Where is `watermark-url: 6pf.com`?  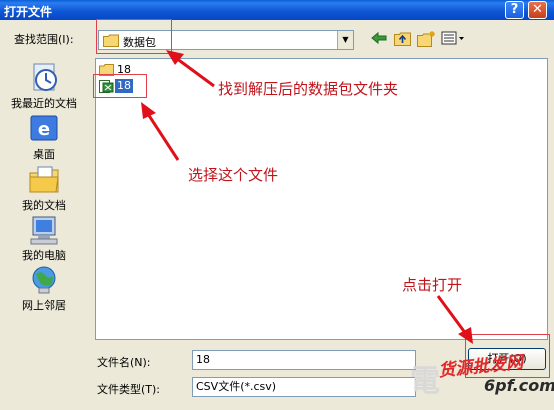
watermark-url: 6pf.com is located at coordinates (519, 385).